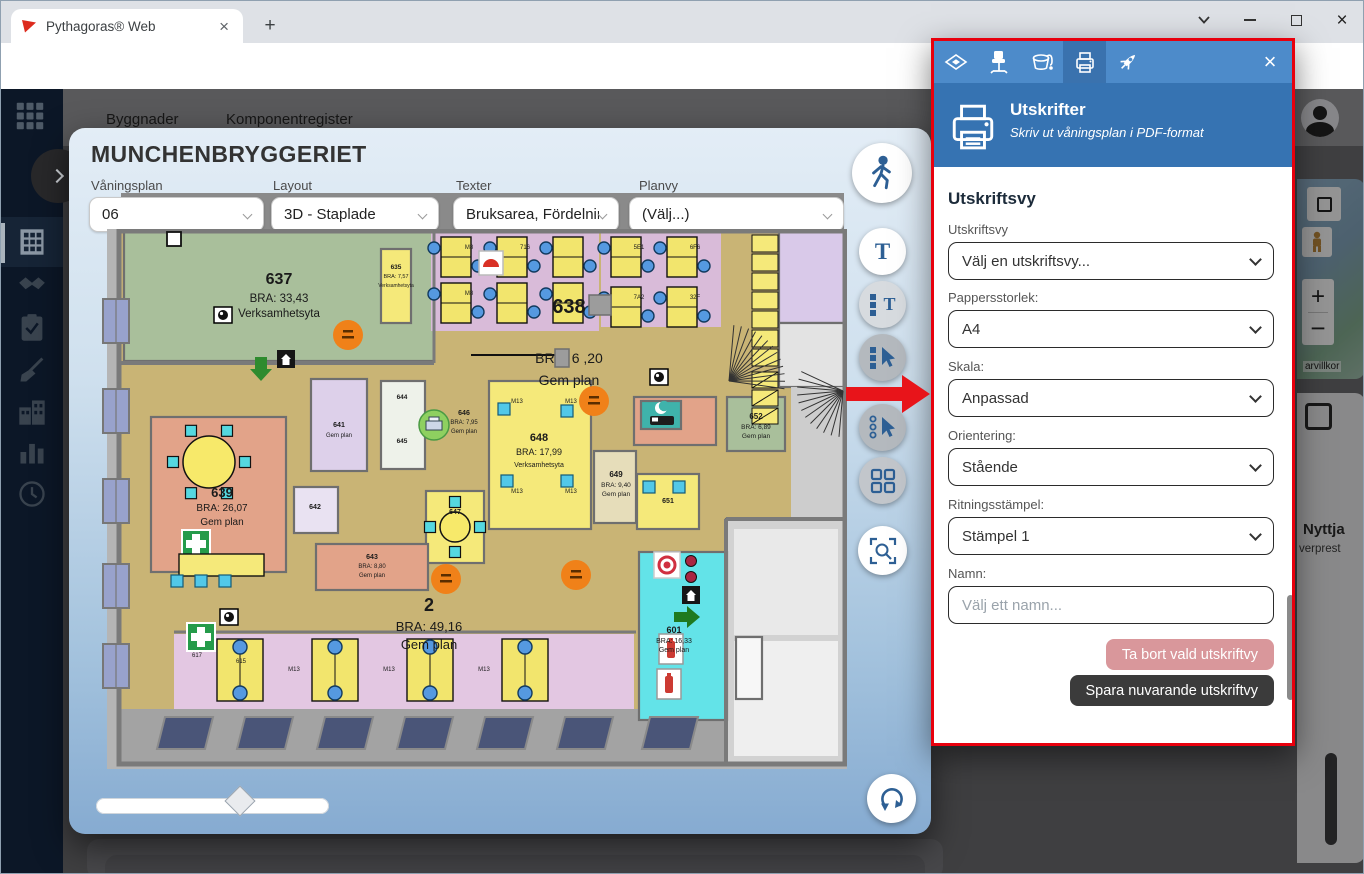 The width and height of the screenshot is (1364, 874). What do you see at coordinates (30, 116) in the screenshot?
I see `apps-grid-icon` at bounding box center [30, 116].